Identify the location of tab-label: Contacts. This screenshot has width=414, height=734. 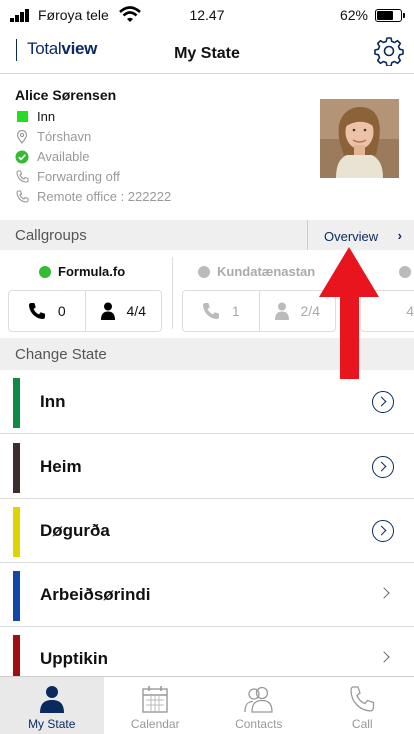
(259, 724).